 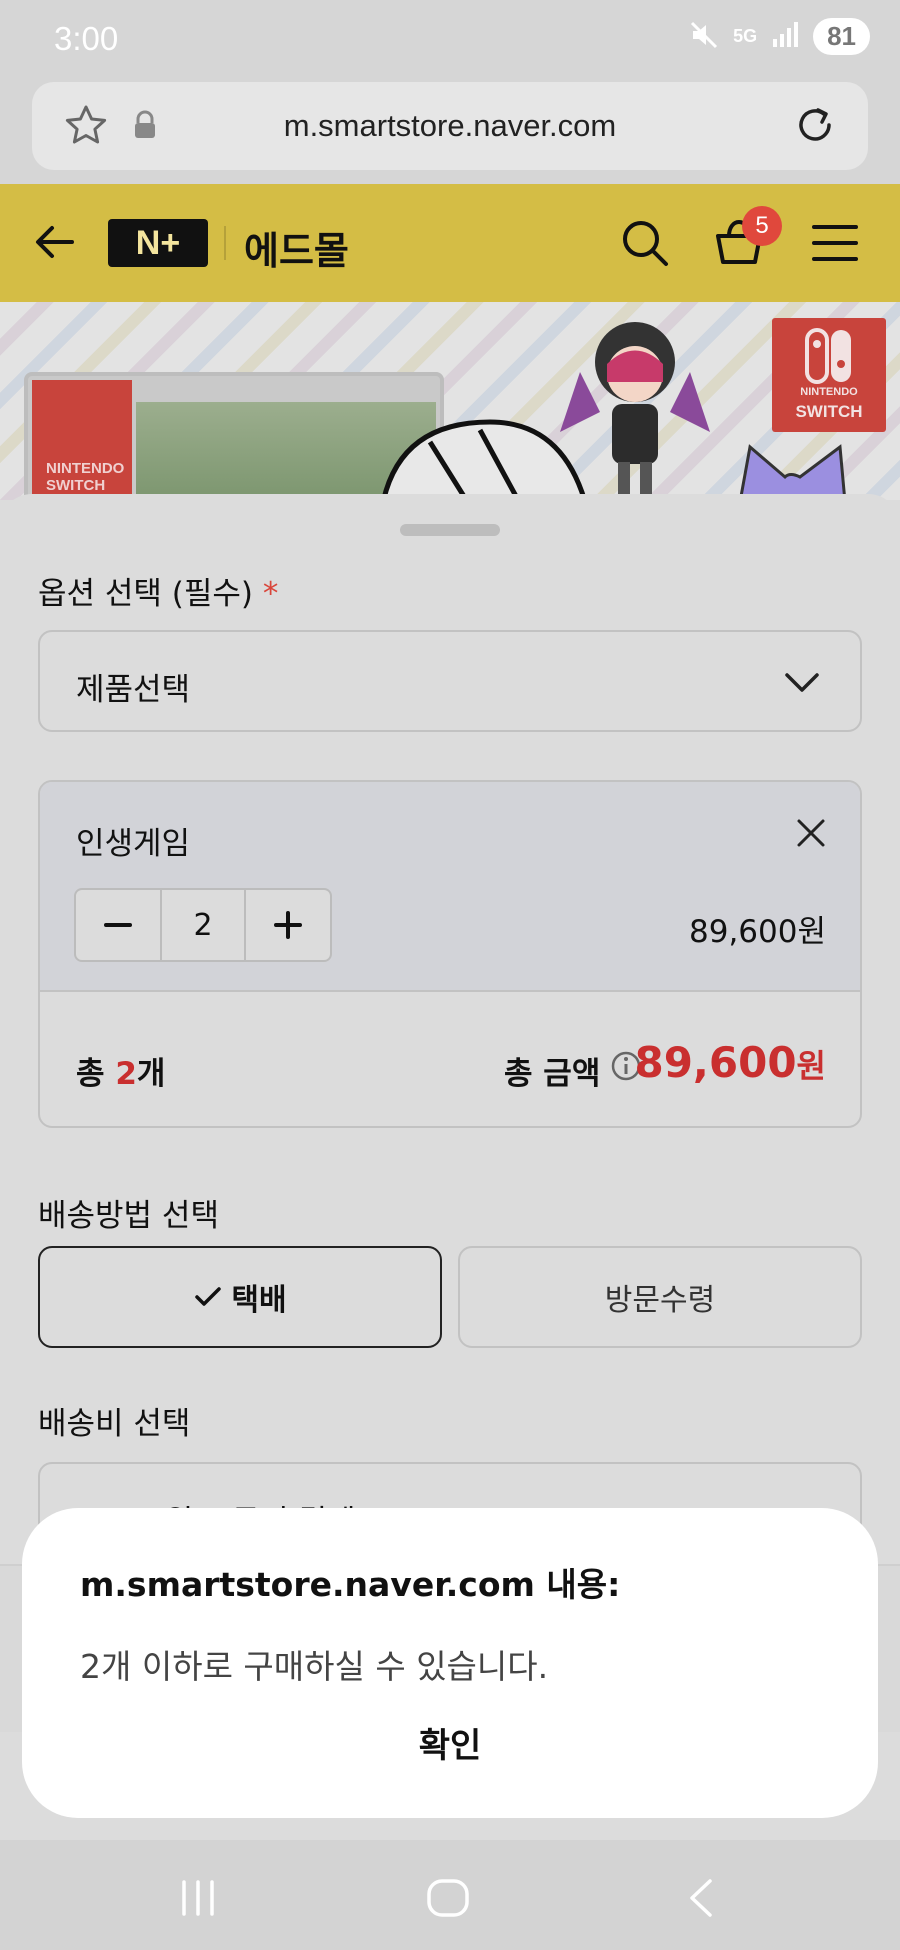 I want to click on sheet-drag-handle, so click(x=450, y=530).